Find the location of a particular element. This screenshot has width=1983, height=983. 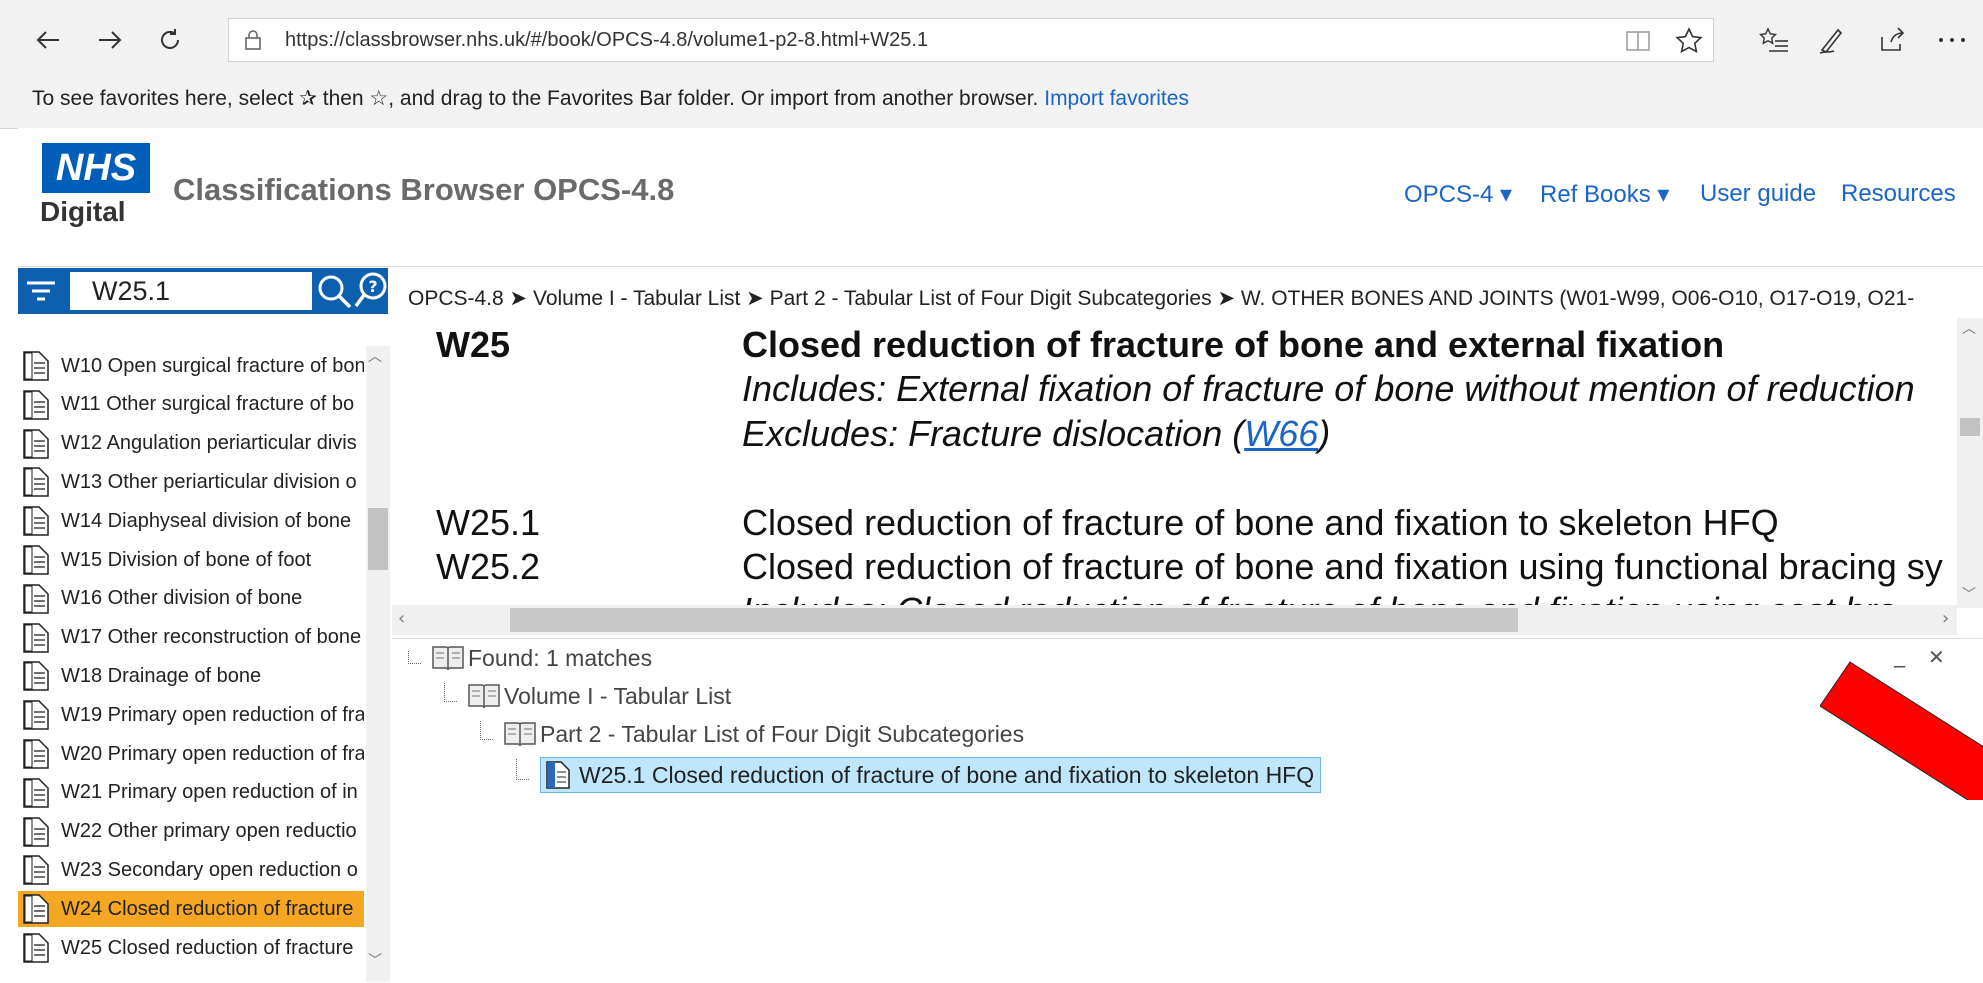

scroll-right-icon: › is located at coordinates (1945, 618).